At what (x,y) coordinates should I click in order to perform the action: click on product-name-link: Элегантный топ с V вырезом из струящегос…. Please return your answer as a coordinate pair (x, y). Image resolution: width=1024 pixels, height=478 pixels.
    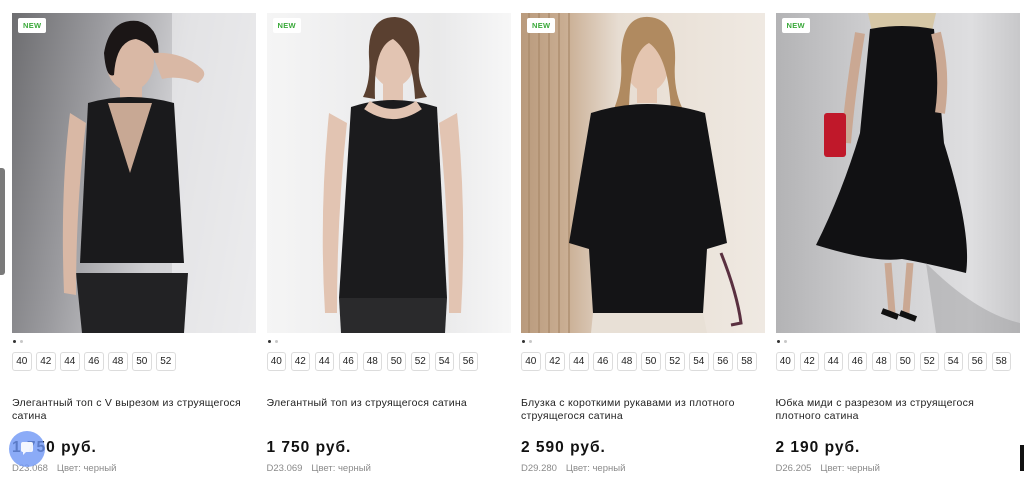
    Looking at the image, I should click on (134, 411).